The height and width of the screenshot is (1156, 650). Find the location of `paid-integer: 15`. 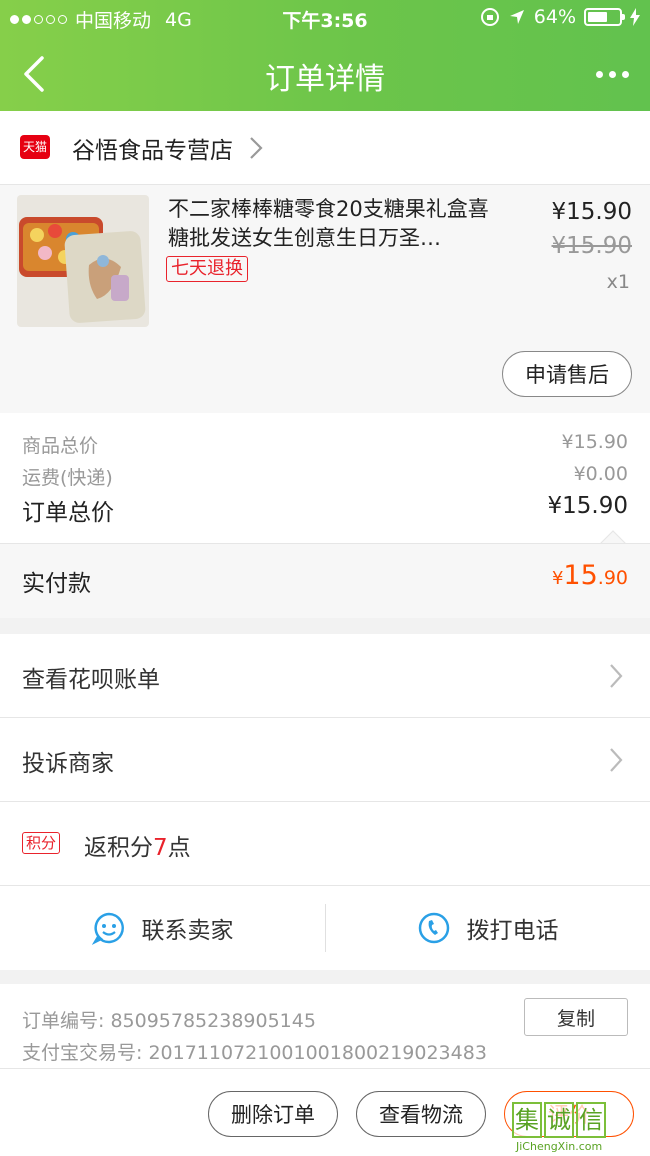

paid-integer: 15 is located at coordinates (580, 575).